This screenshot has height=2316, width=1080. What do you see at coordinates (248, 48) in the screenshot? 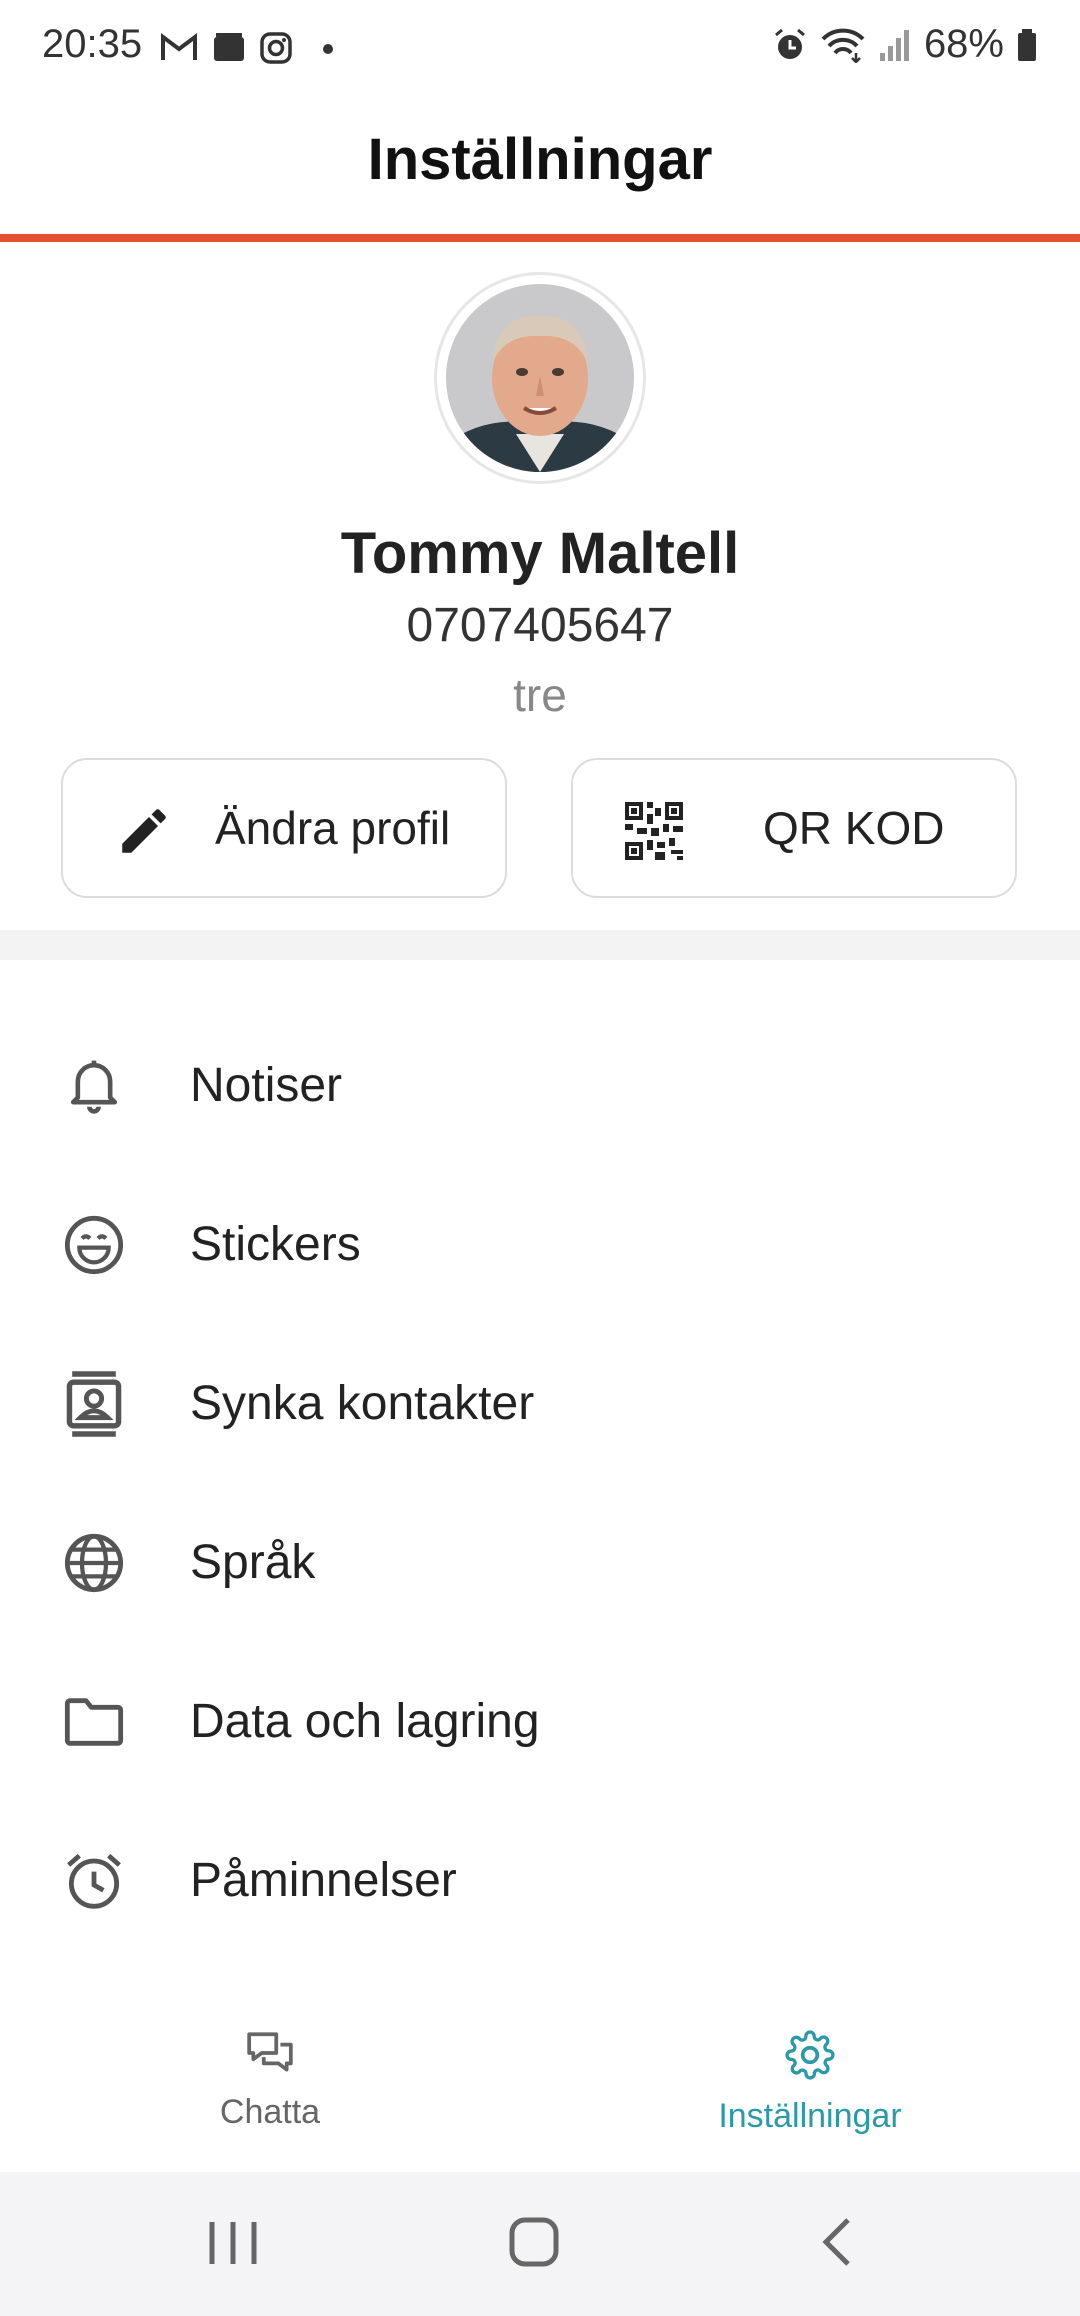
I see `status-left-icons` at bounding box center [248, 48].